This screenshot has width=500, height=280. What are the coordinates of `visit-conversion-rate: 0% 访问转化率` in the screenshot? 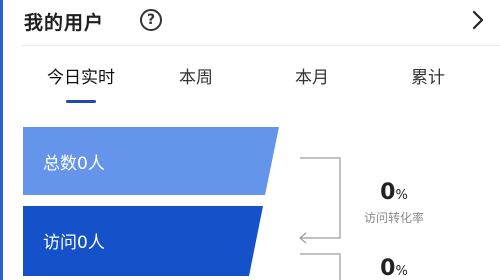 It's located at (394, 203).